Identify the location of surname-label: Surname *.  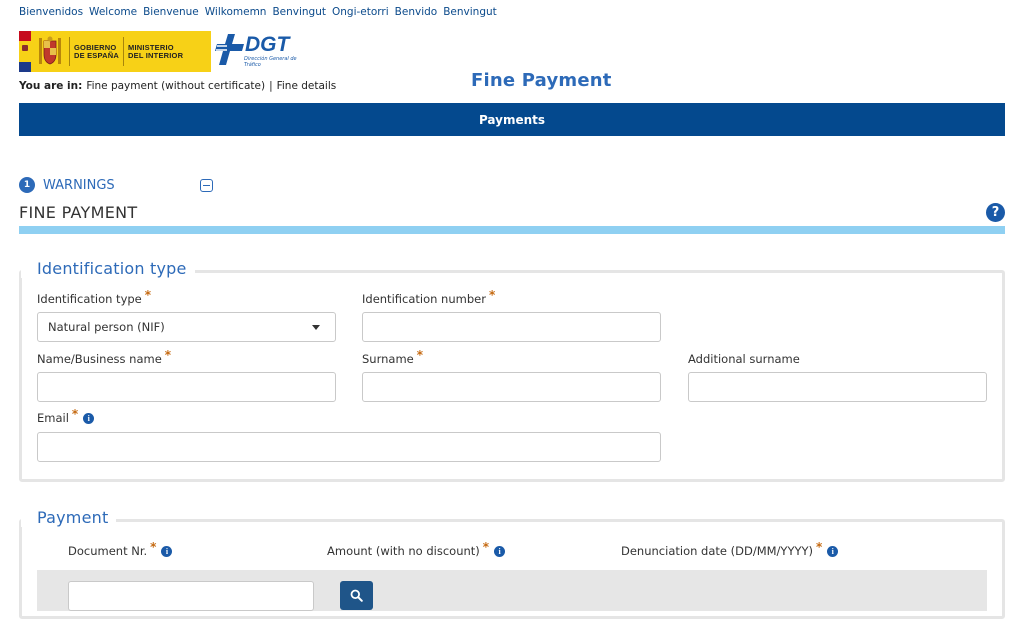
(393, 357).